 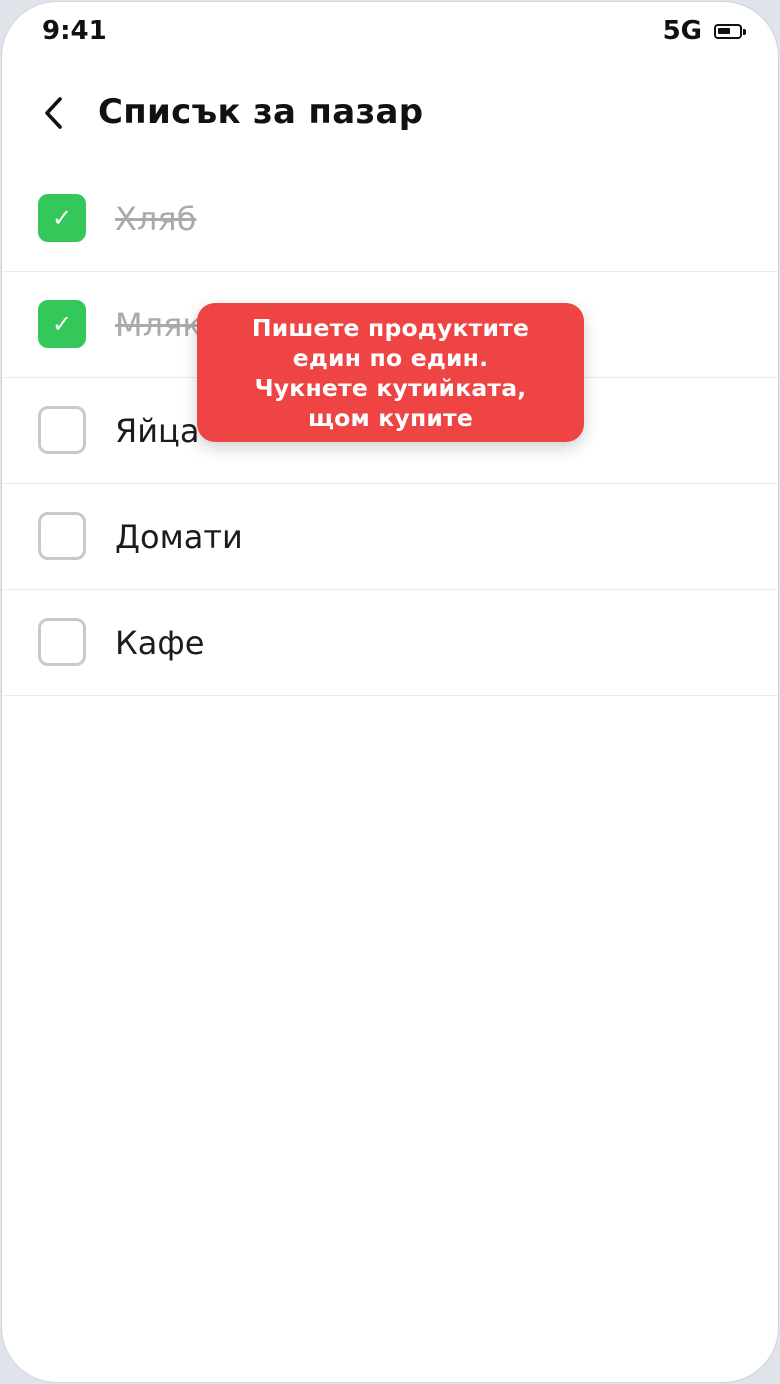 What do you see at coordinates (390, 219) in the screenshot?
I see `list-item: ✓ Хляб` at bounding box center [390, 219].